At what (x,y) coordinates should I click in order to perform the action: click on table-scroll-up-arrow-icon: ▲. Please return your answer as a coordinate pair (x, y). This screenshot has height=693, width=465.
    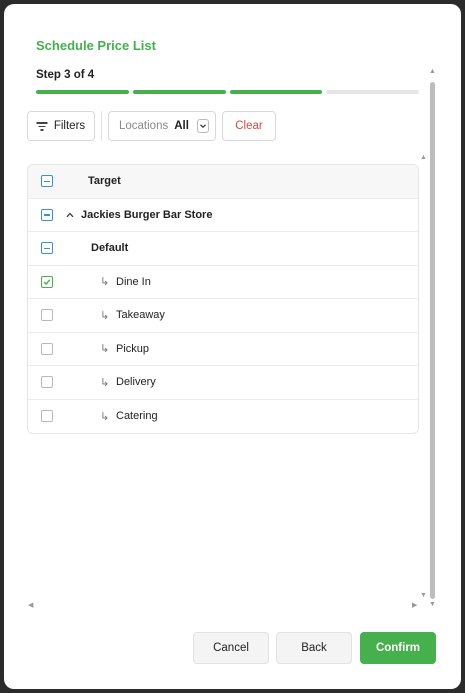
    Looking at the image, I should click on (423, 157).